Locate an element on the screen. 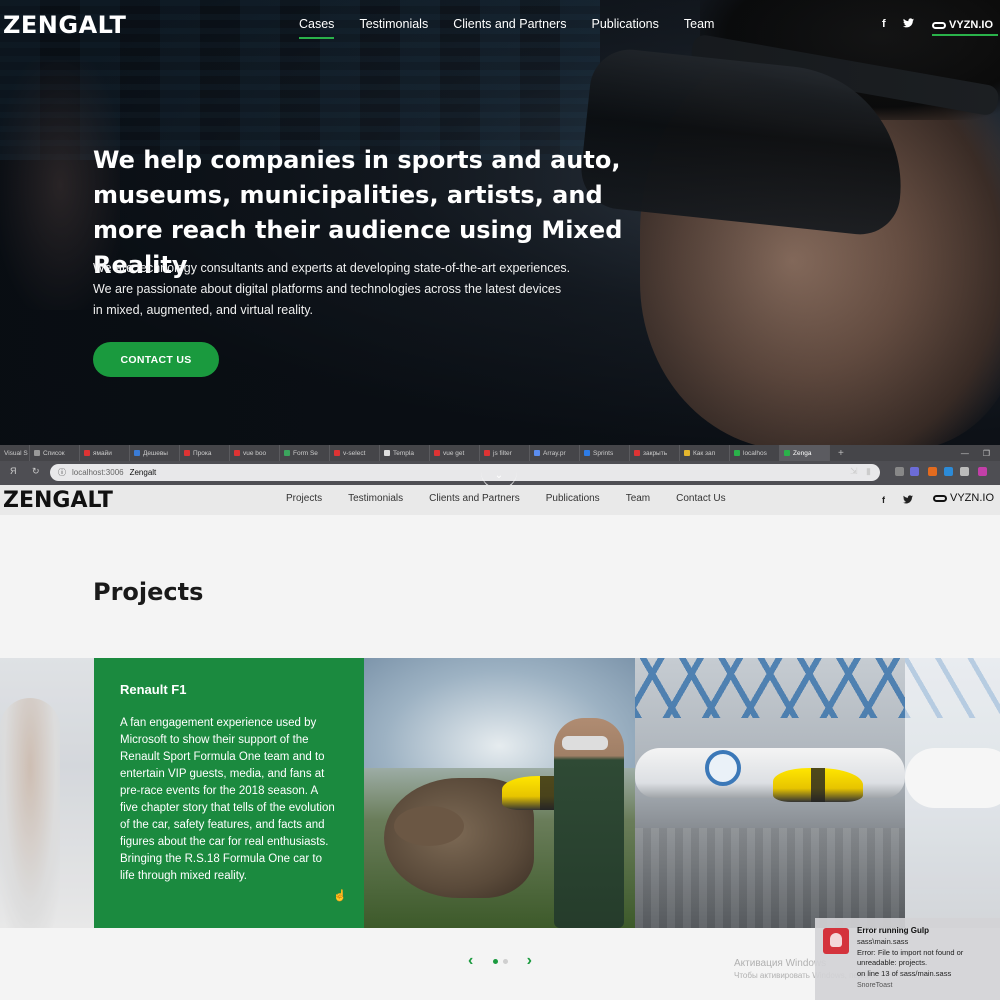 This screenshot has width=1000, height=1000. browser-tab-label: Список is located at coordinates (54, 453).